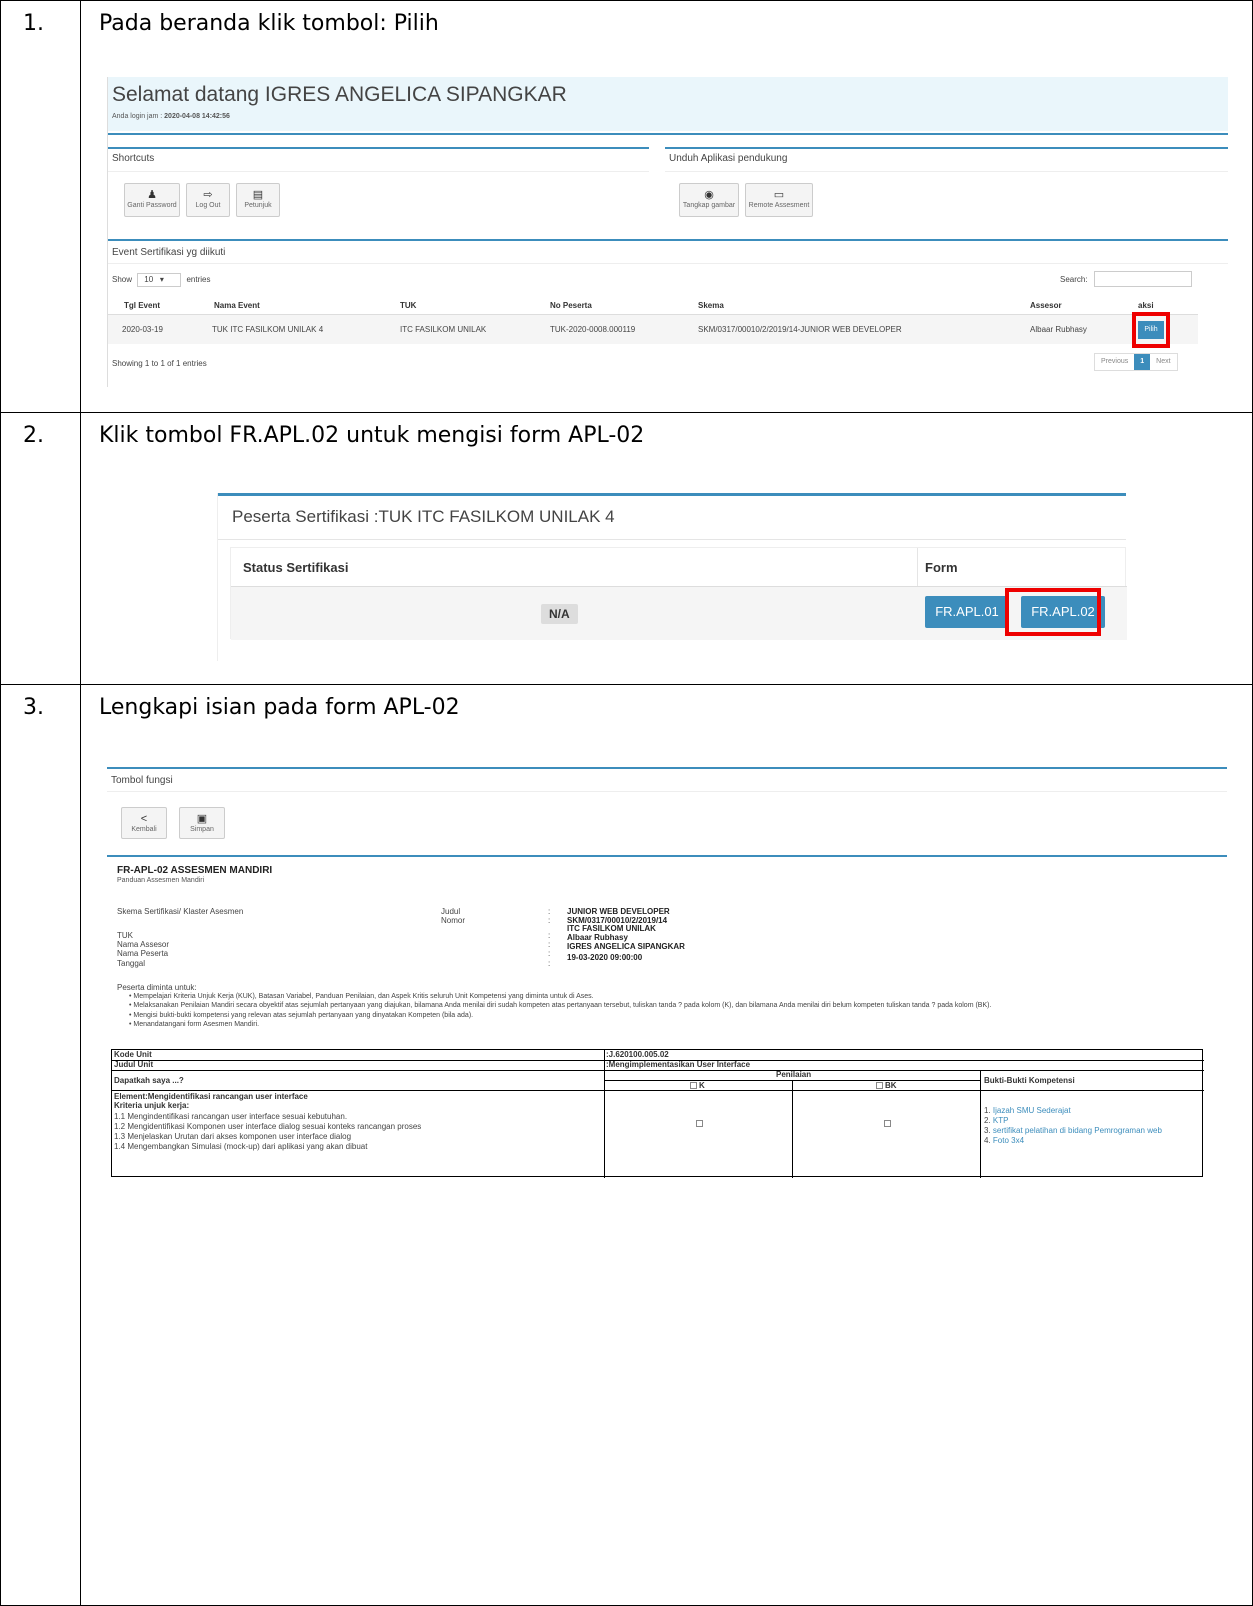 The width and height of the screenshot is (1253, 1606). Describe the element at coordinates (237, 305) in the screenshot. I see `col-nama-event: Nama Event` at that location.